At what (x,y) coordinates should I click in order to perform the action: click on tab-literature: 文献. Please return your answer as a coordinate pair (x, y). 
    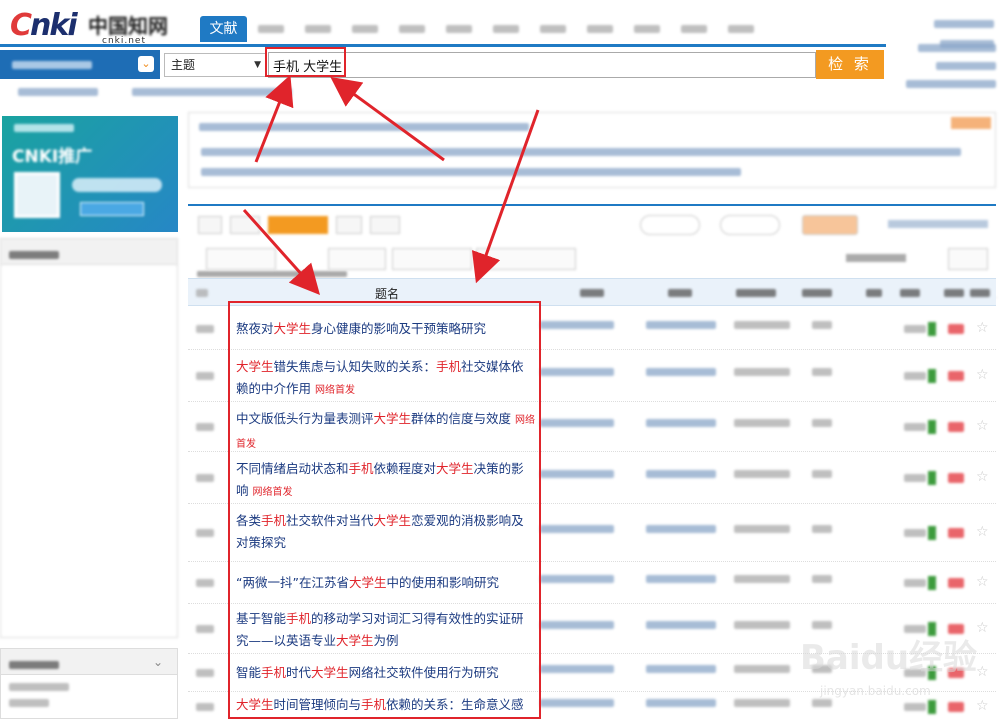
    Looking at the image, I should click on (223, 29).